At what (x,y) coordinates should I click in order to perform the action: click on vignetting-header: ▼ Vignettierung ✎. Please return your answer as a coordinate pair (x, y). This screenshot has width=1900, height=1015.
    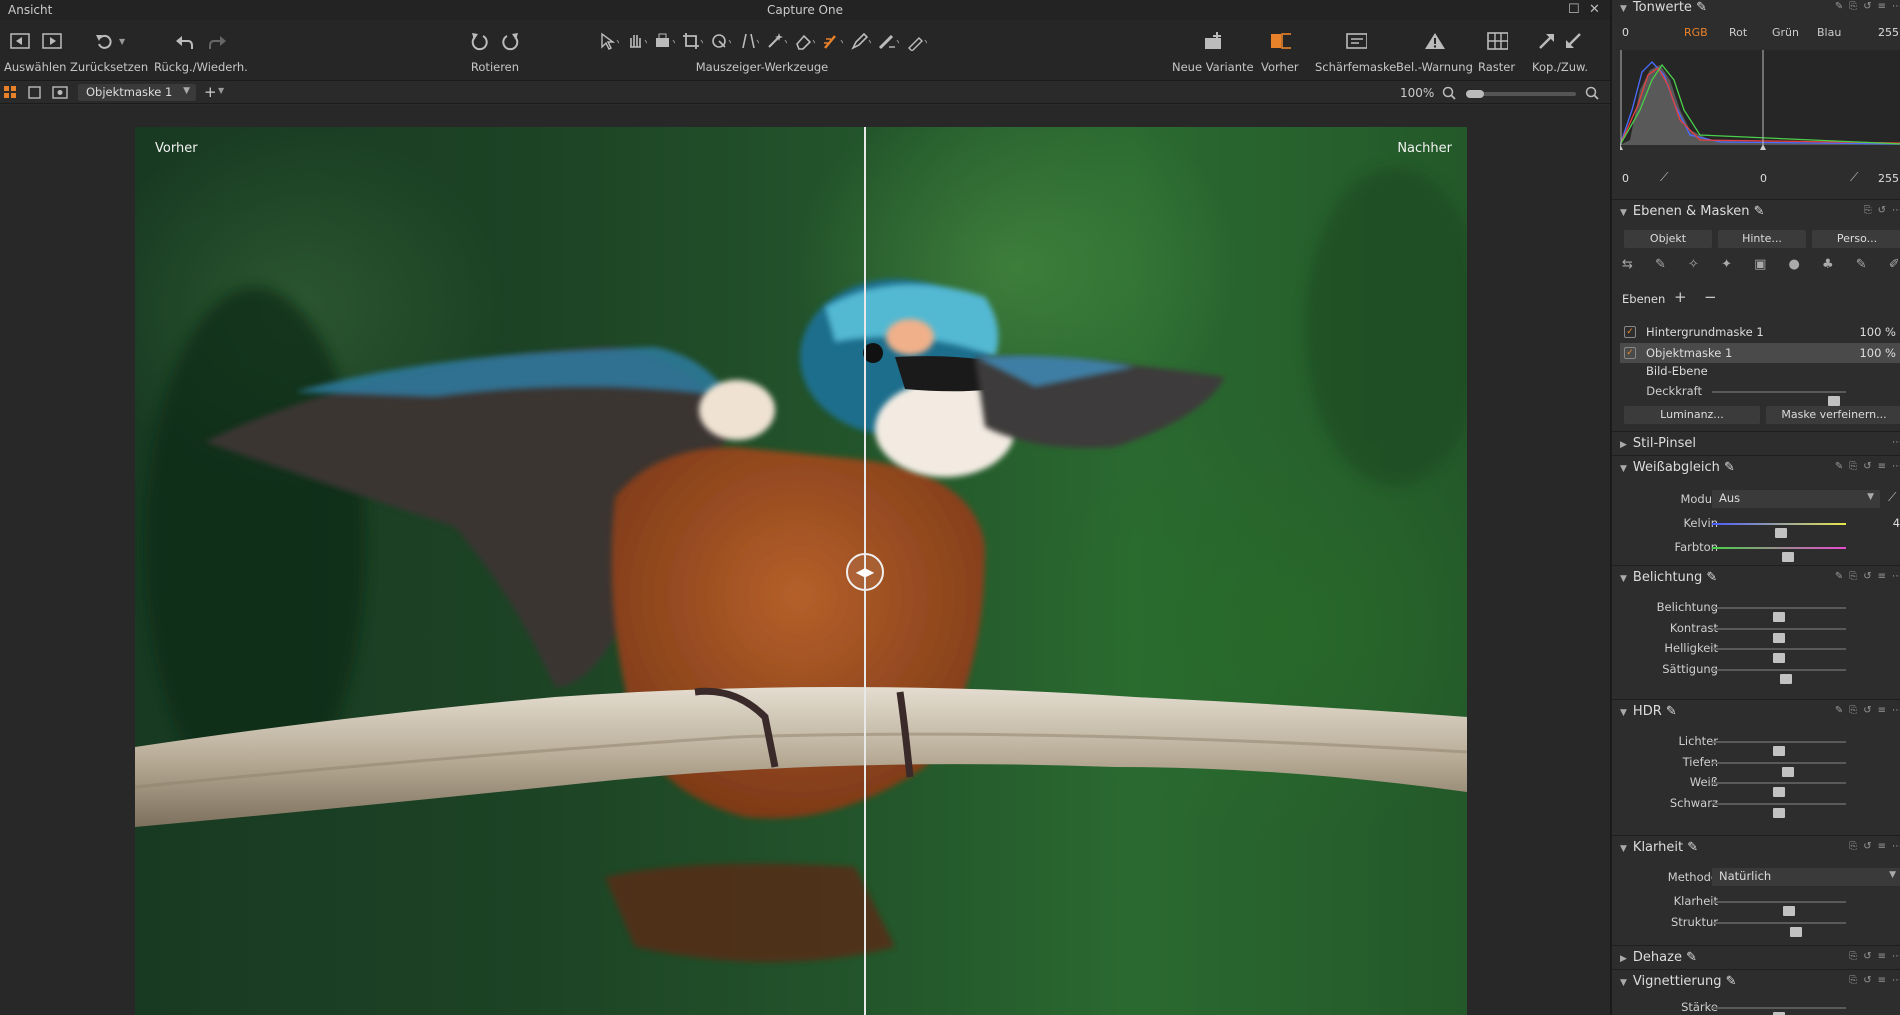
    Looking at the image, I should click on (1678, 981).